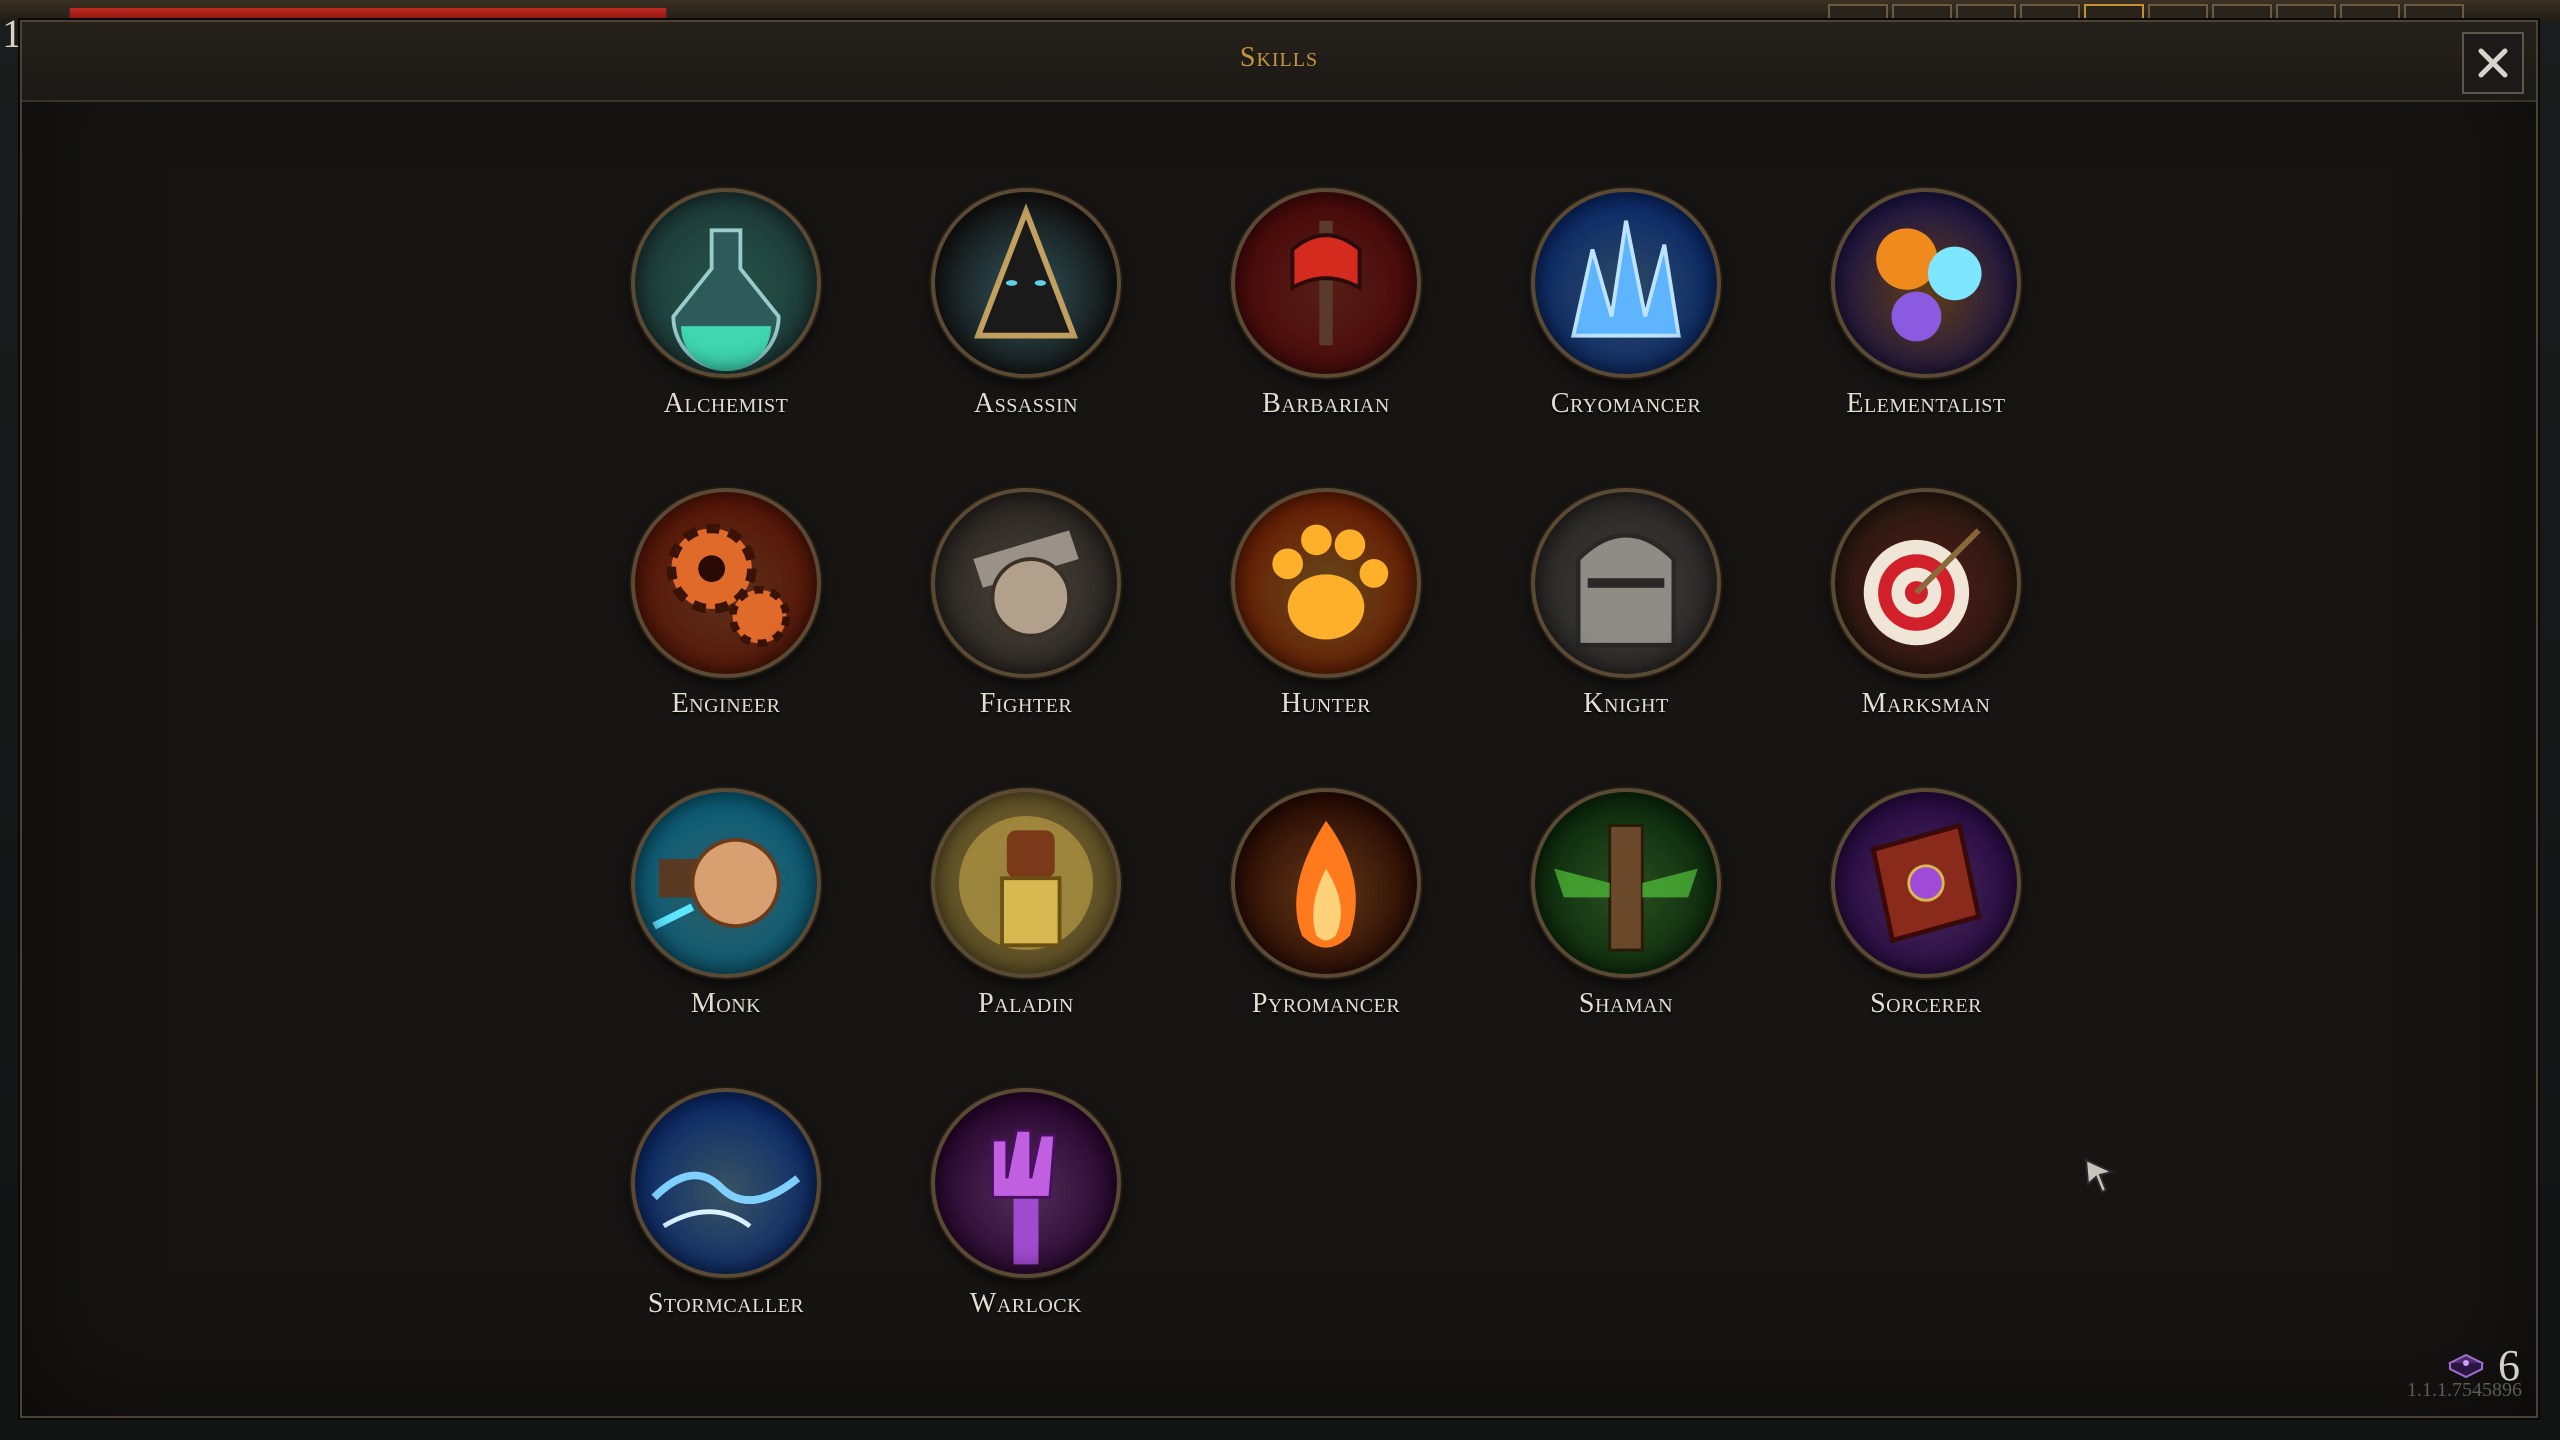 This screenshot has height=1440, width=2560. I want to click on spellbook-icon, so click(1926, 883).